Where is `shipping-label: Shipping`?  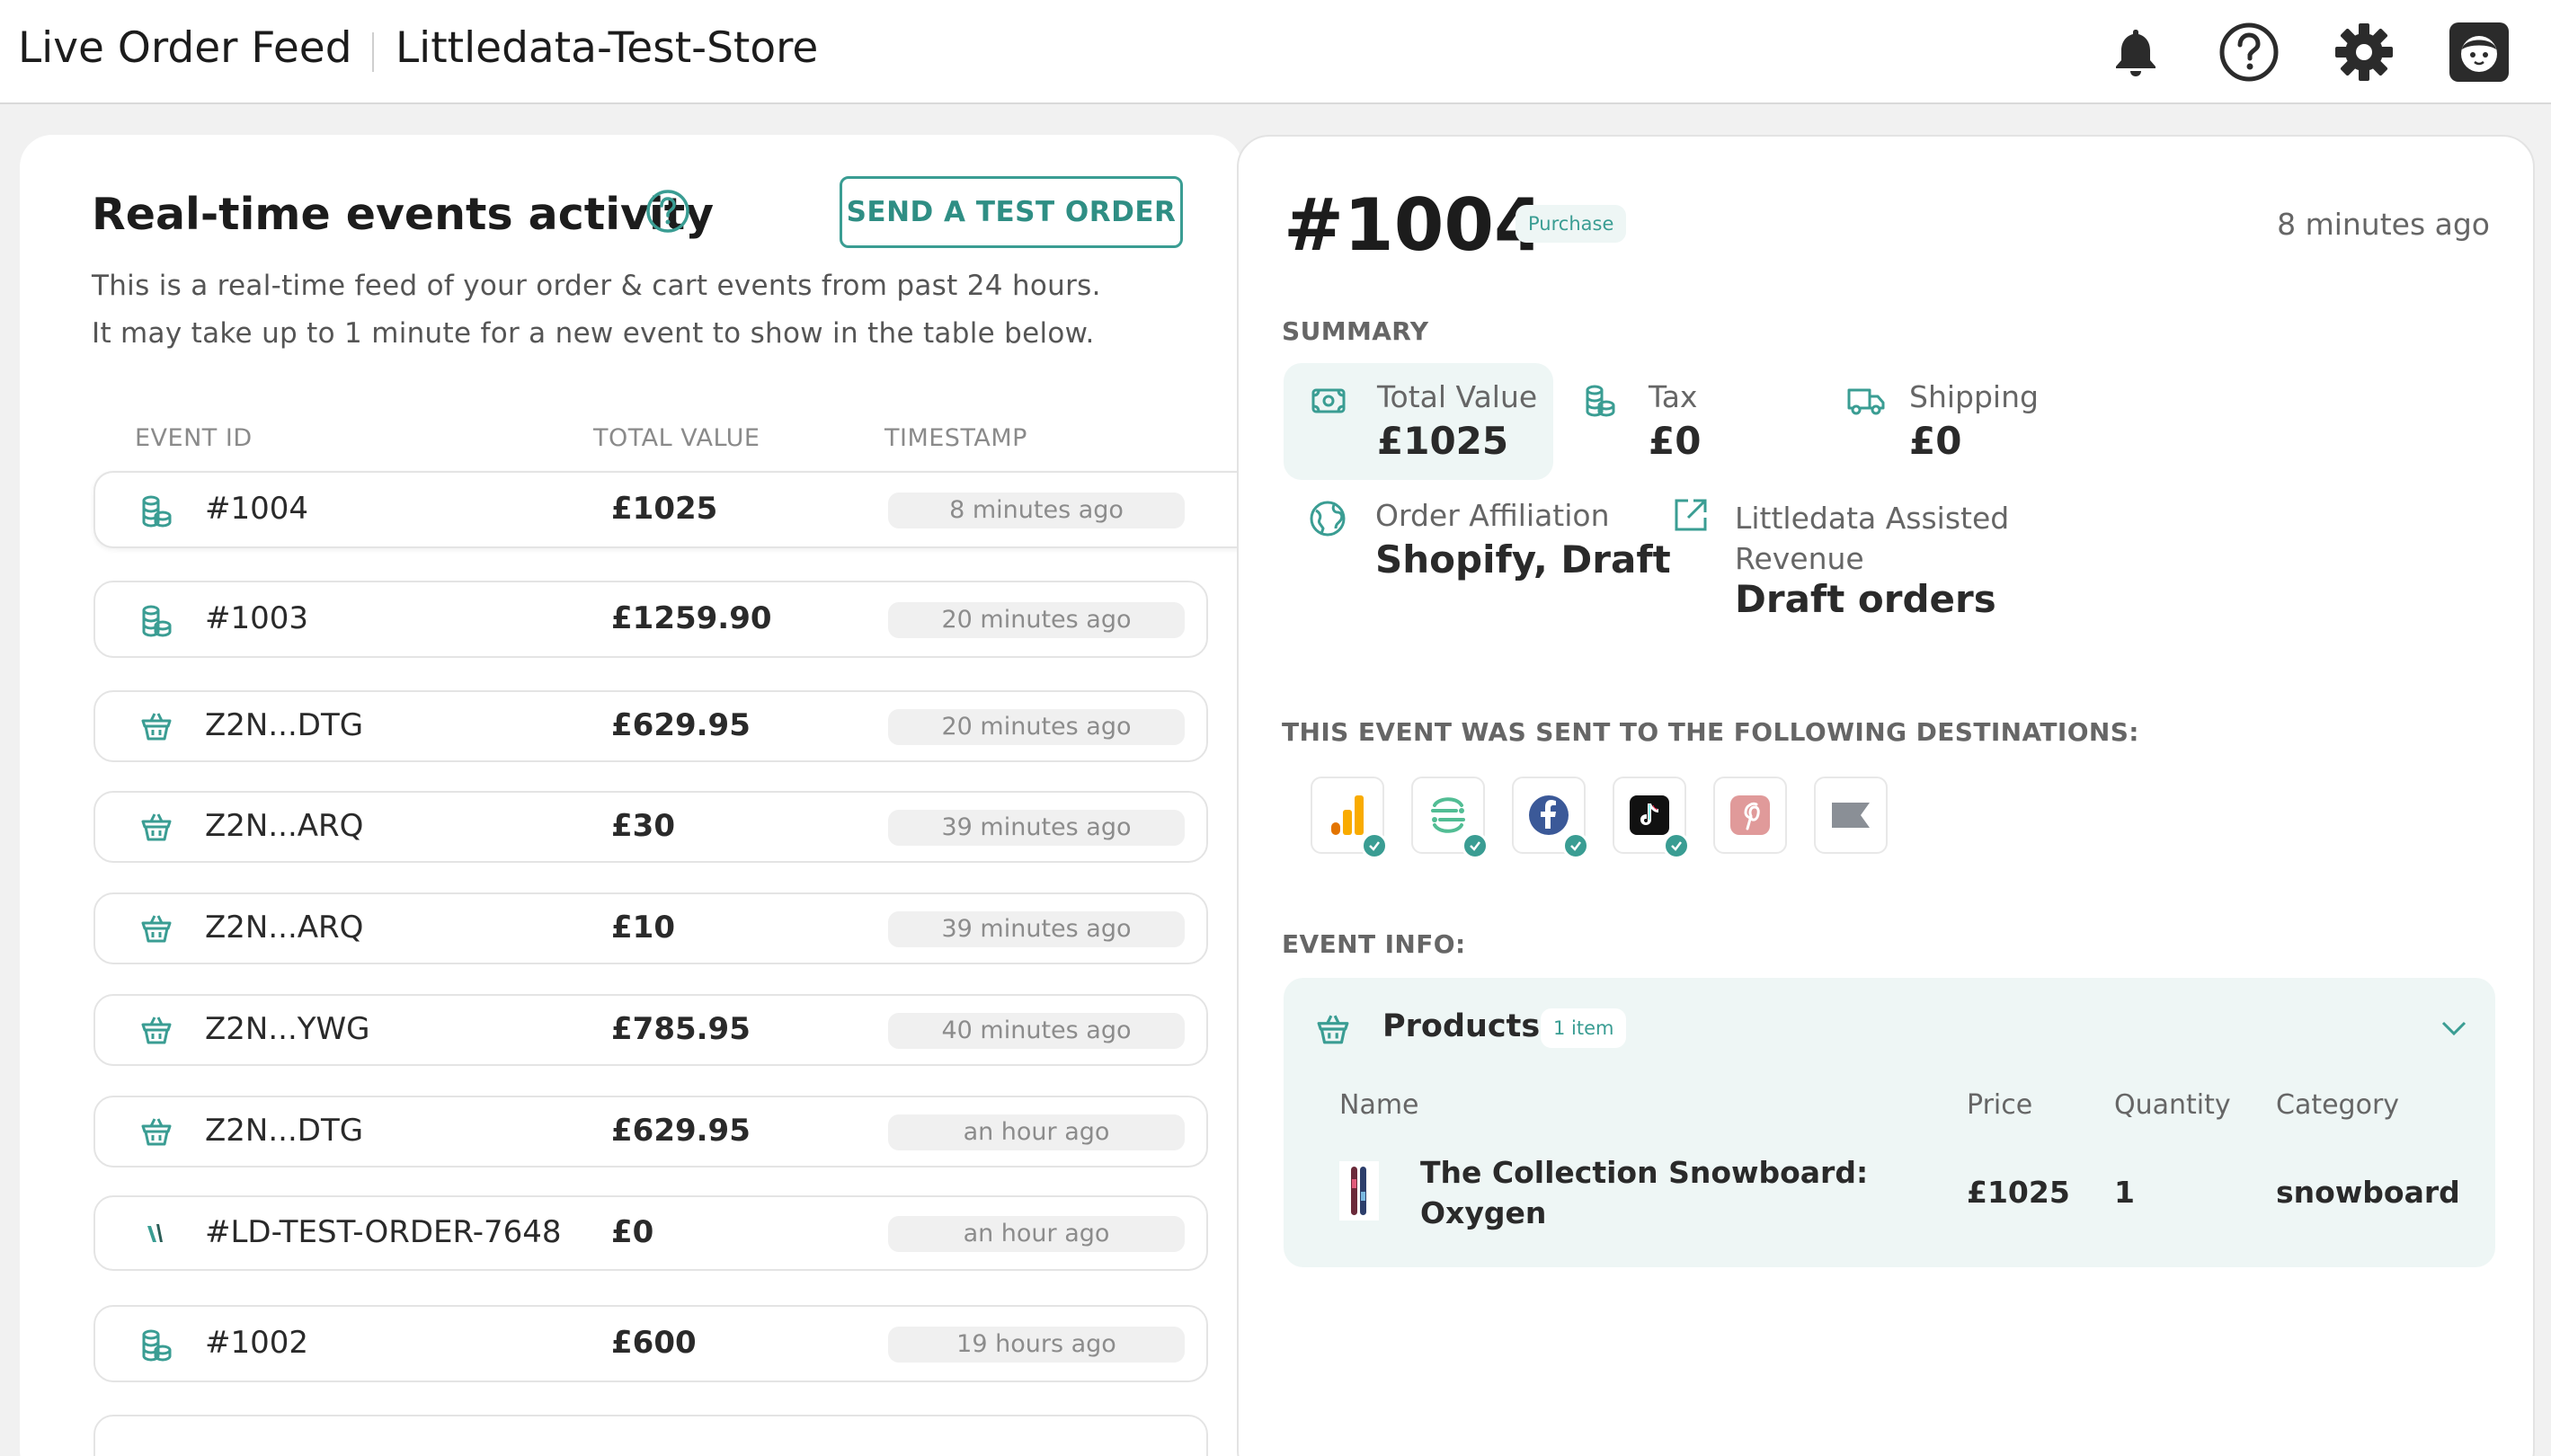 shipping-label: Shipping is located at coordinates (1974, 396).